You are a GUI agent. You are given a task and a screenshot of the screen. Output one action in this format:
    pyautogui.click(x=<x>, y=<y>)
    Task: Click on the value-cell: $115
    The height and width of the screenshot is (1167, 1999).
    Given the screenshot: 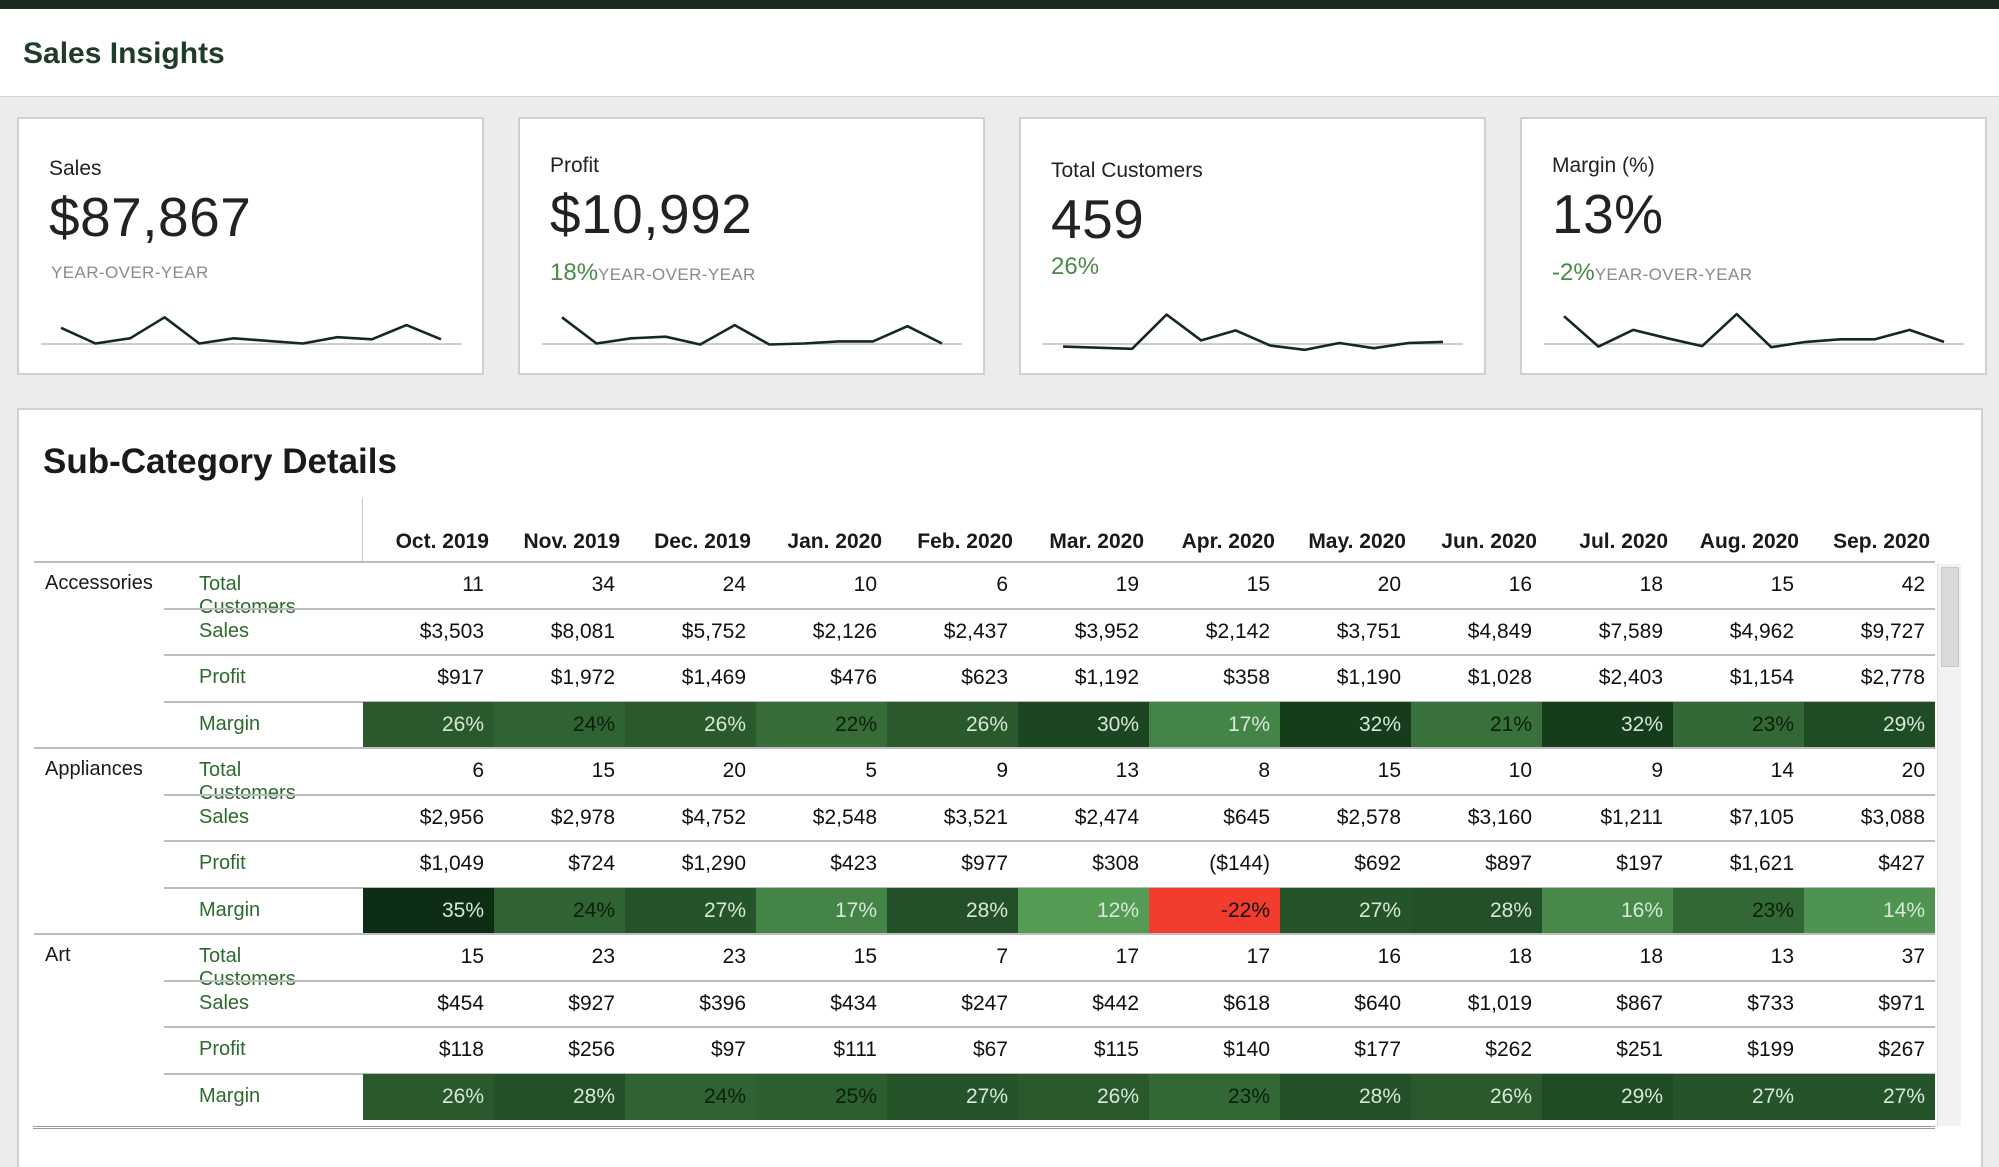 What is the action you would take?
    pyautogui.click(x=1083, y=1050)
    